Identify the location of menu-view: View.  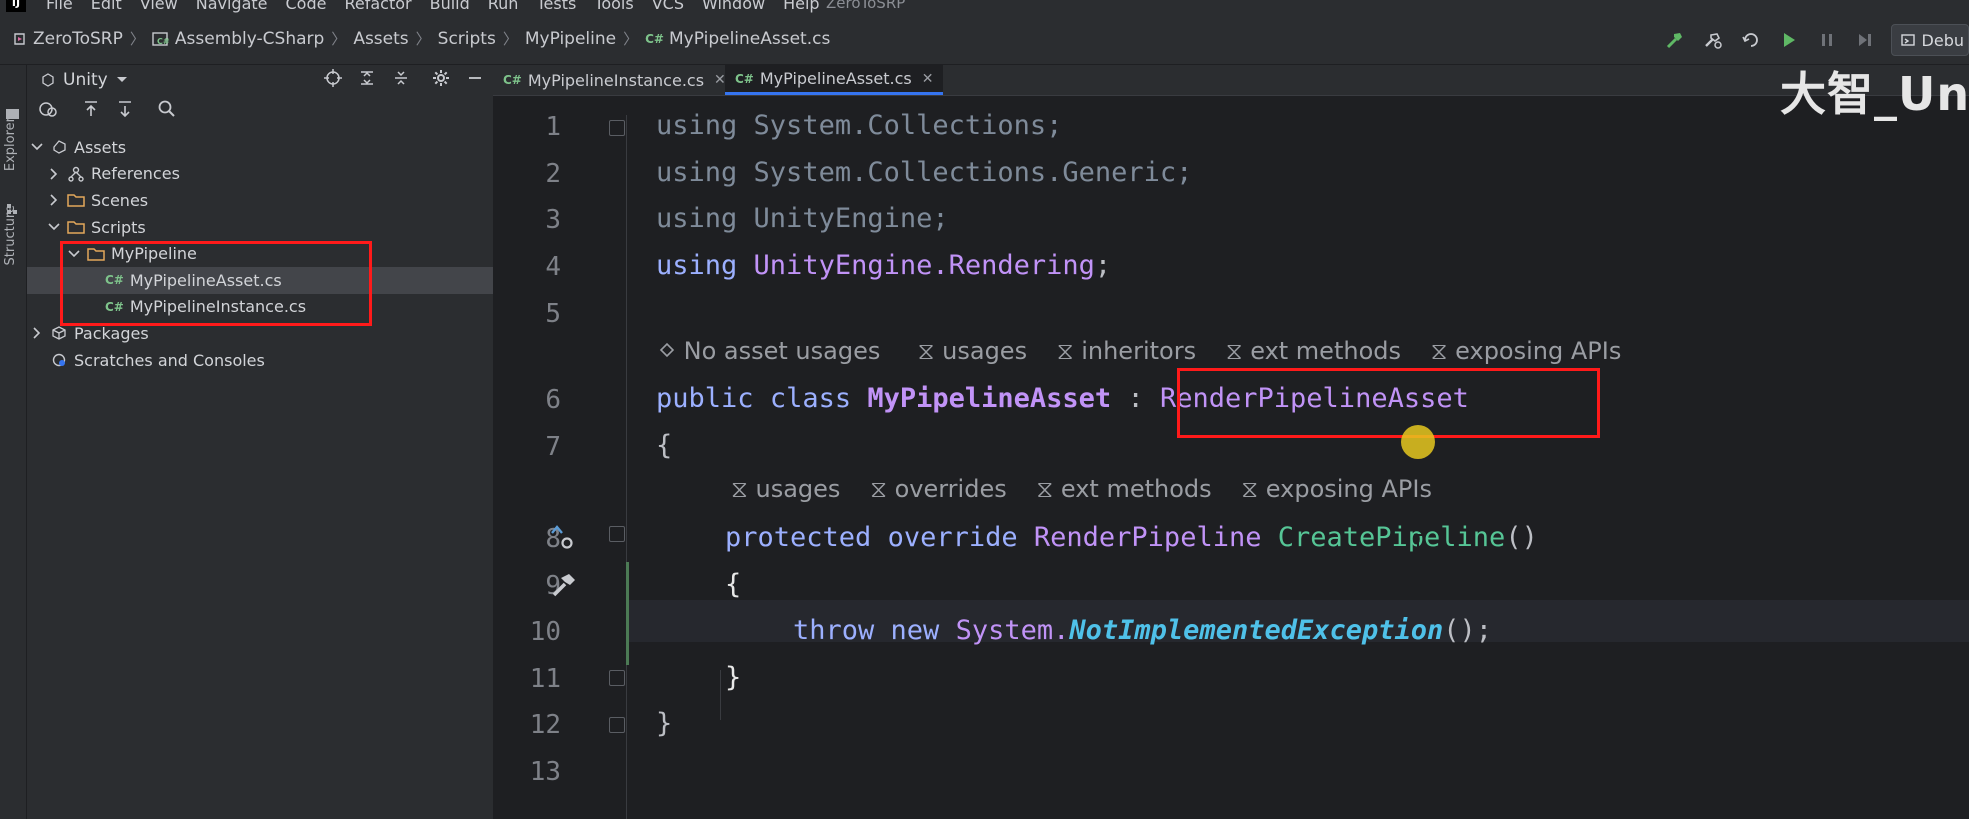
(159, 6).